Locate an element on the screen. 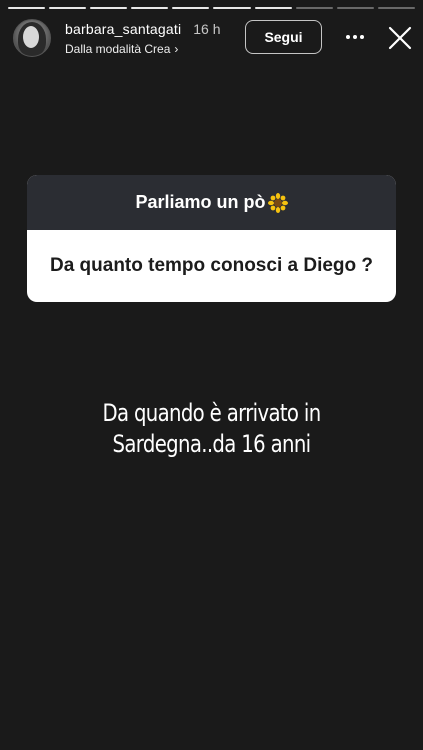  chevron-right-icon: › is located at coordinates (176, 48).